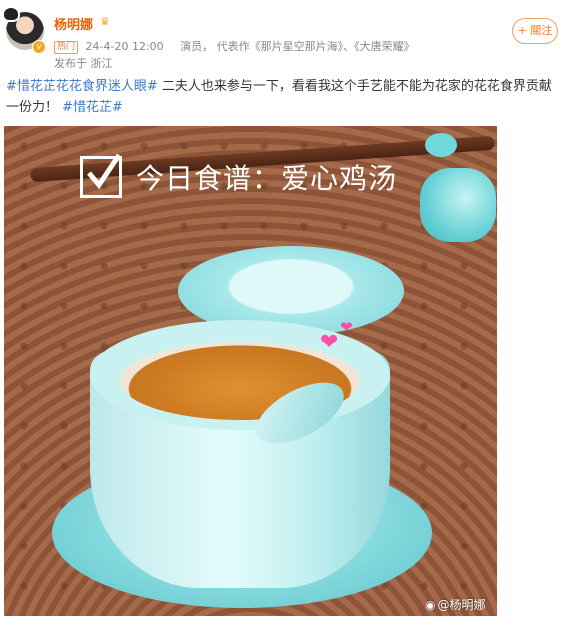 This screenshot has height=640, width=570. What do you see at coordinates (39, 47) in the screenshot?
I see `v-badge-icon: v` at bounding box center [39, 47].